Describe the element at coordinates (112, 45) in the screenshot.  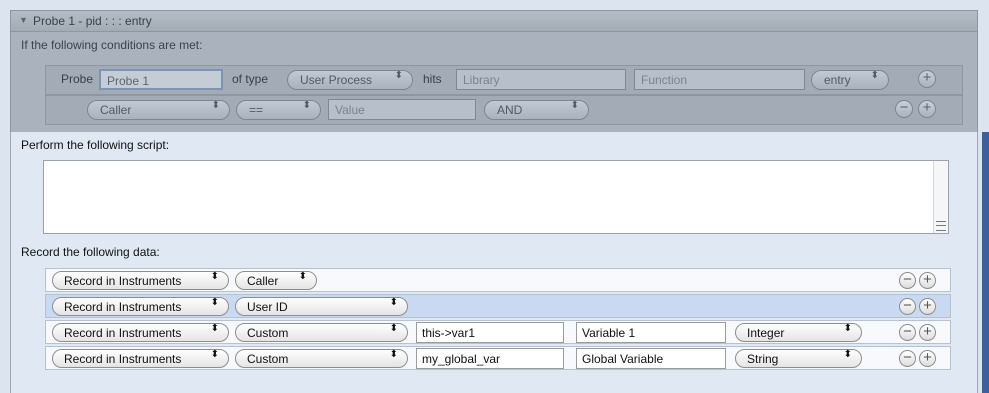
I see `conditions-label: If the following conditions are met:` at that location.